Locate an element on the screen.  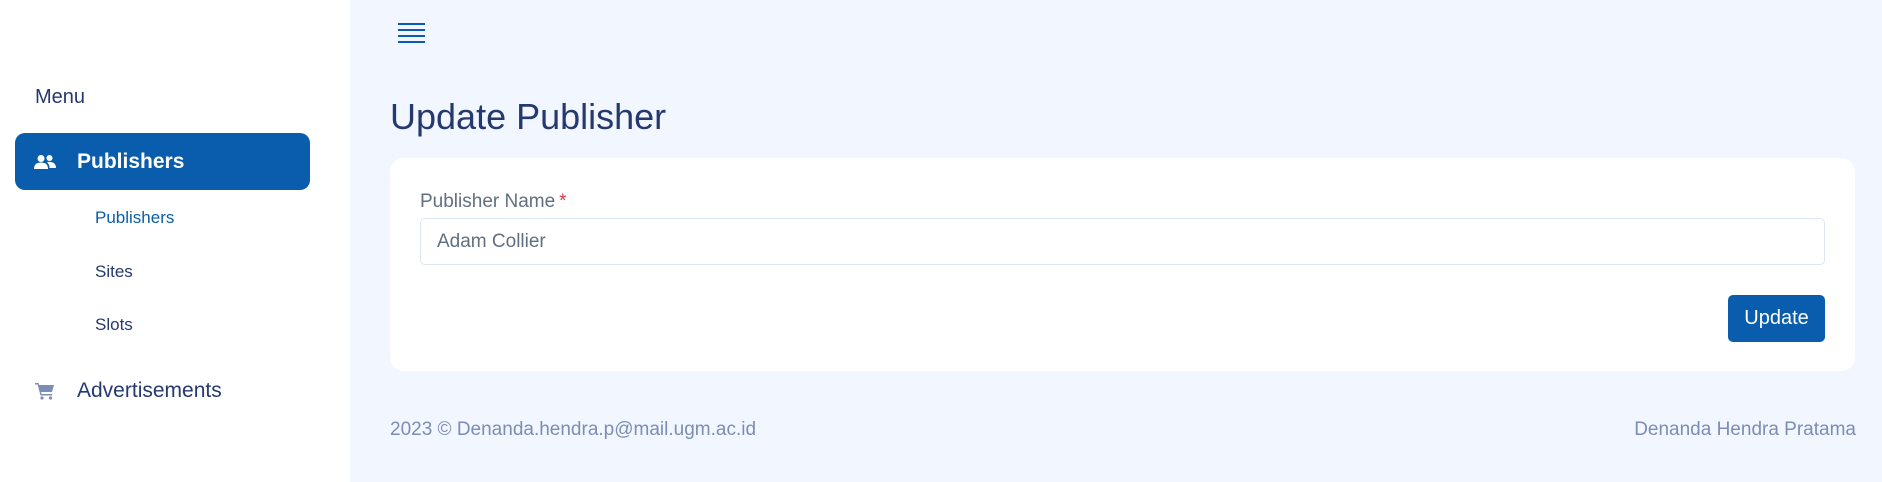
sidebar-item-advertisements: Advertisements is located at coordinates (162, 390).